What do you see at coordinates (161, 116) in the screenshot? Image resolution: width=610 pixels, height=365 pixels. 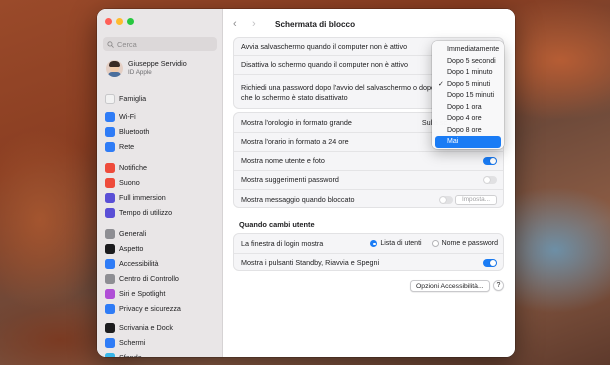 I see `sidebar-item-wi-fi: Wi-Fi` at bounding box center [161, 116].